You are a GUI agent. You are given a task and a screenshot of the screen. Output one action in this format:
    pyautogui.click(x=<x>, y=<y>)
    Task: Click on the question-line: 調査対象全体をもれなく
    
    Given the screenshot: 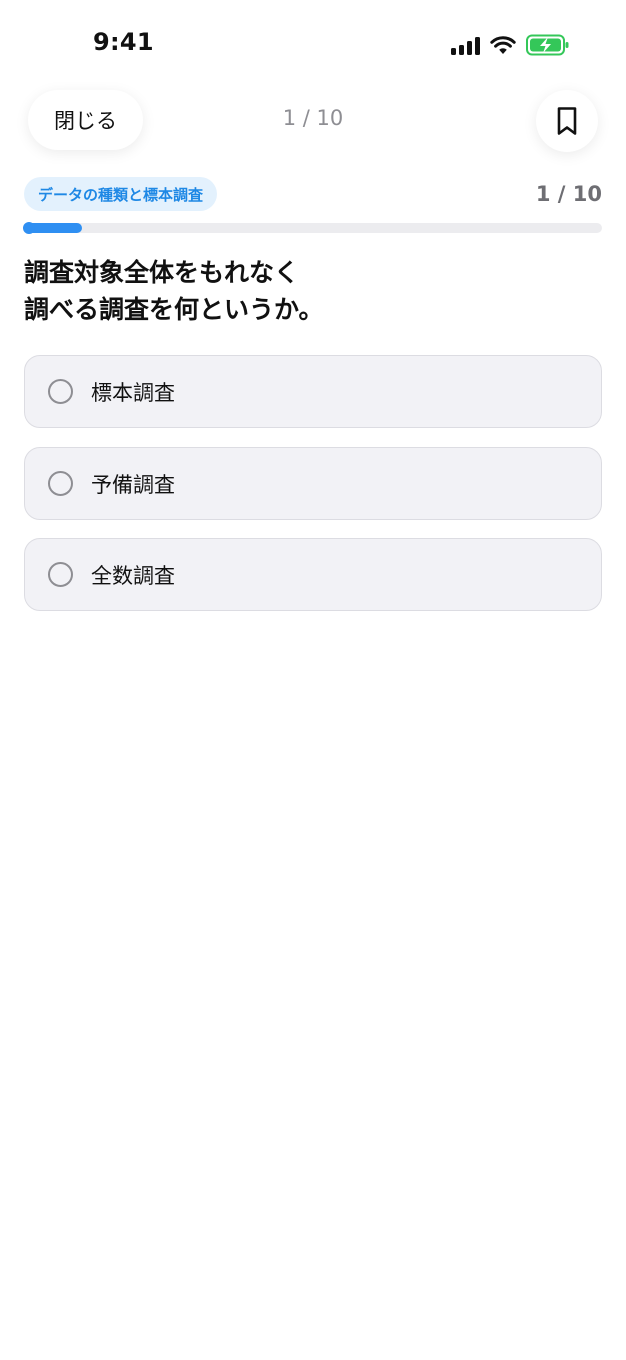 What is the action you would take?
    pyautogui.click(x=162, y=272)
    